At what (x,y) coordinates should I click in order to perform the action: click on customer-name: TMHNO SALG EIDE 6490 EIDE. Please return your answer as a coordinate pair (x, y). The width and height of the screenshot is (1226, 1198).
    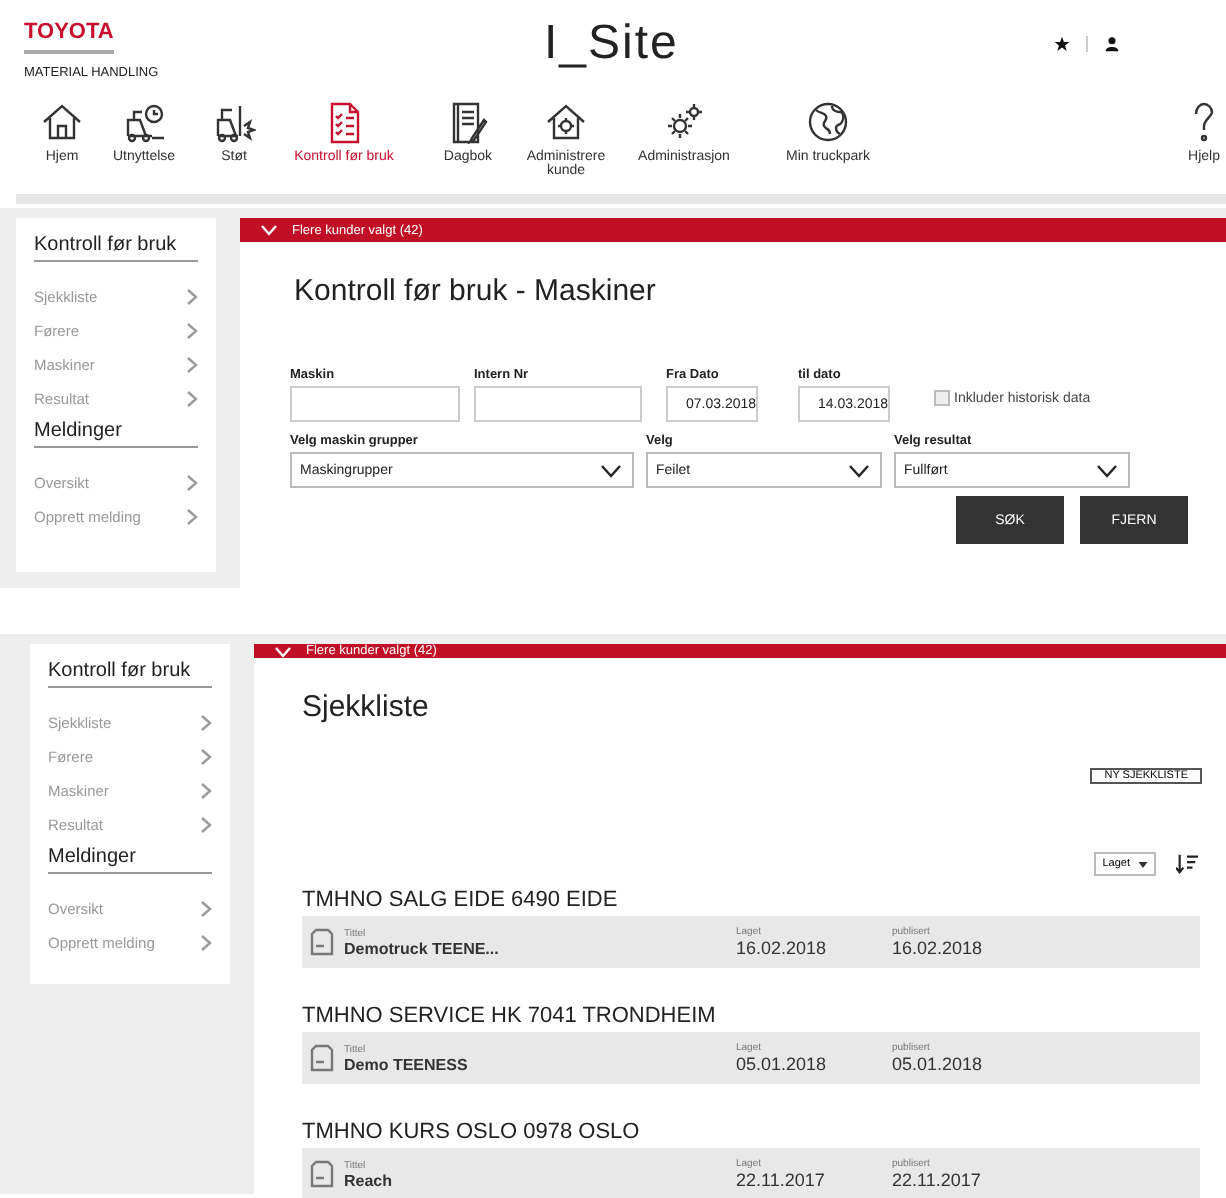
    Looking at the image, I should click on (461, 900).